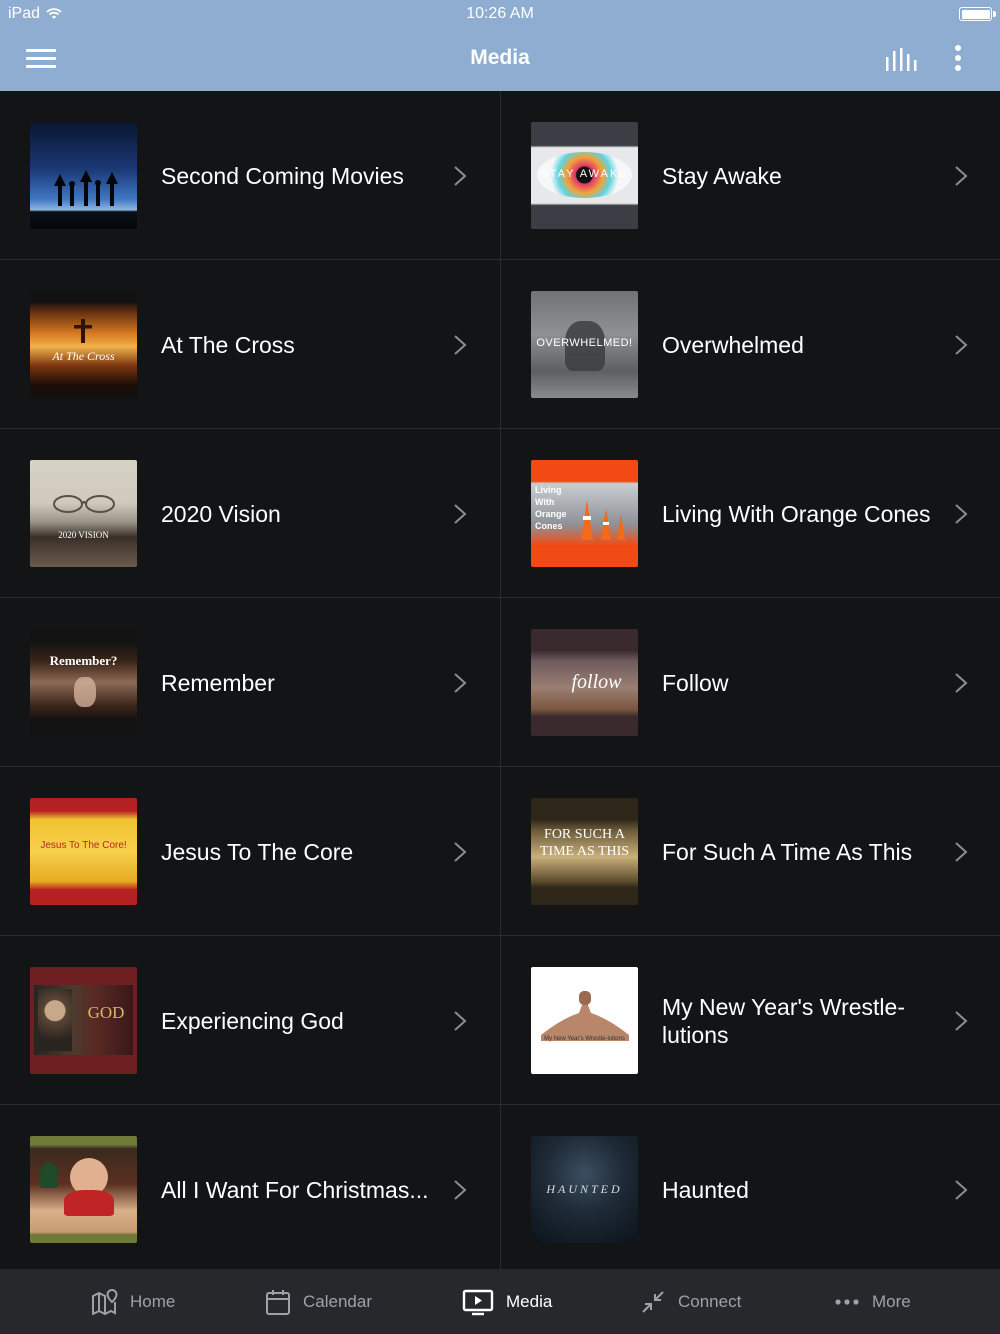 The height and width of the screenshot is (1334, 1000). Describe the element at coordinates (584, 344) in the screenshot. I see `overwhelmed-person-thumbnail: OVERWHELMED!` at that location.